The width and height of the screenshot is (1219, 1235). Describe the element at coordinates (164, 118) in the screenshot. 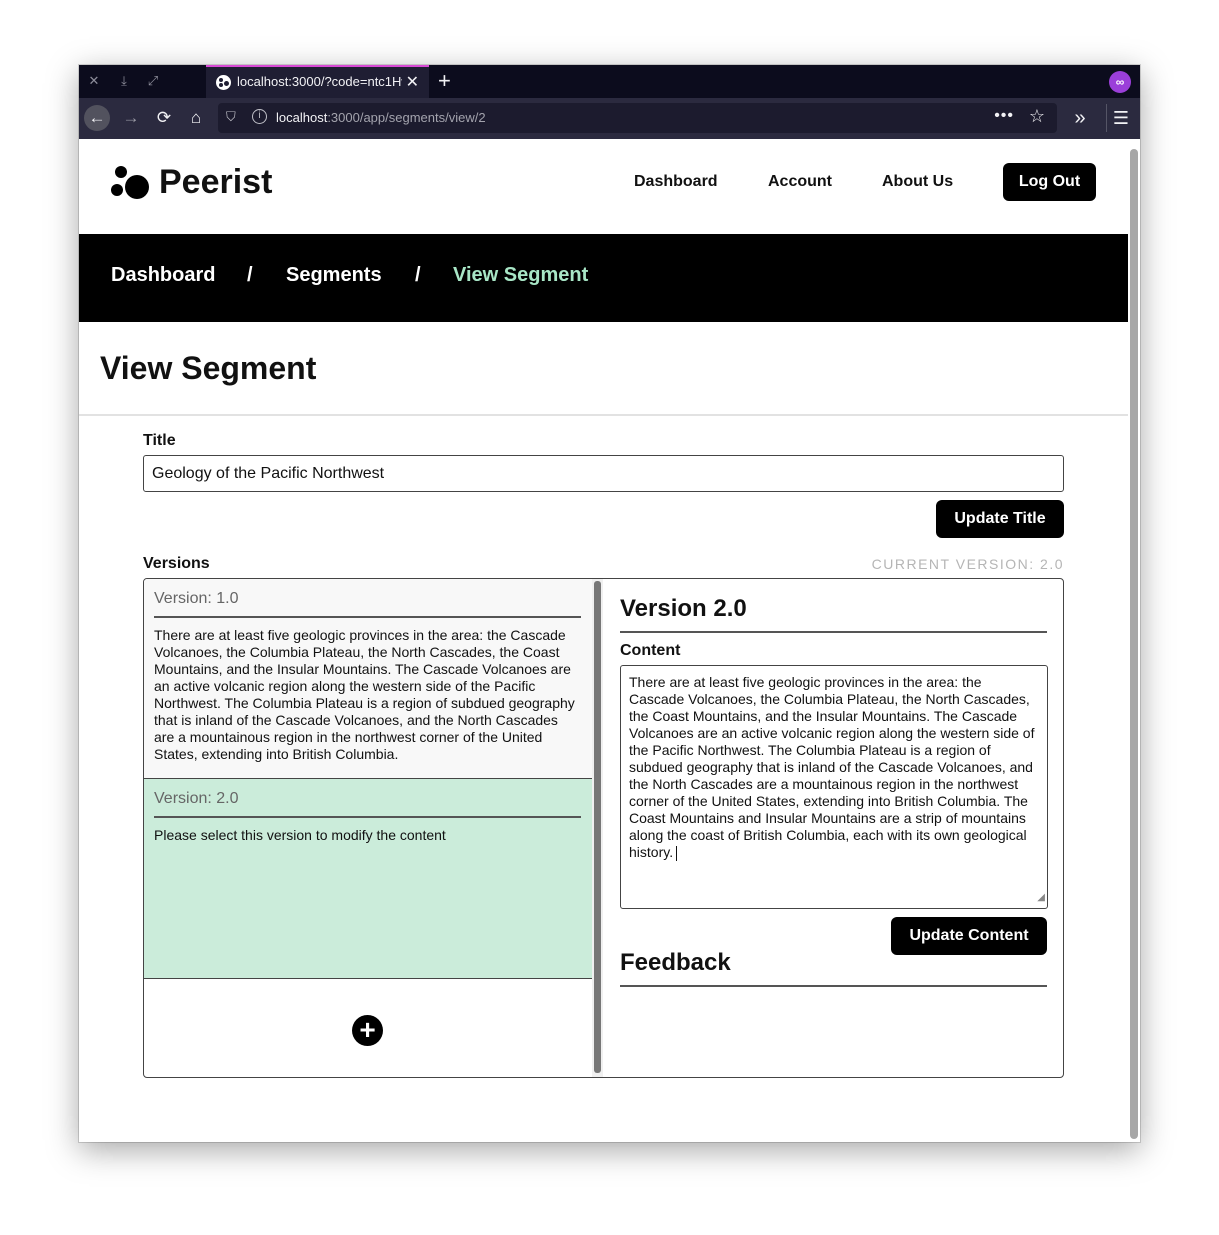

I see `reload-icon: ⟳` at that location.